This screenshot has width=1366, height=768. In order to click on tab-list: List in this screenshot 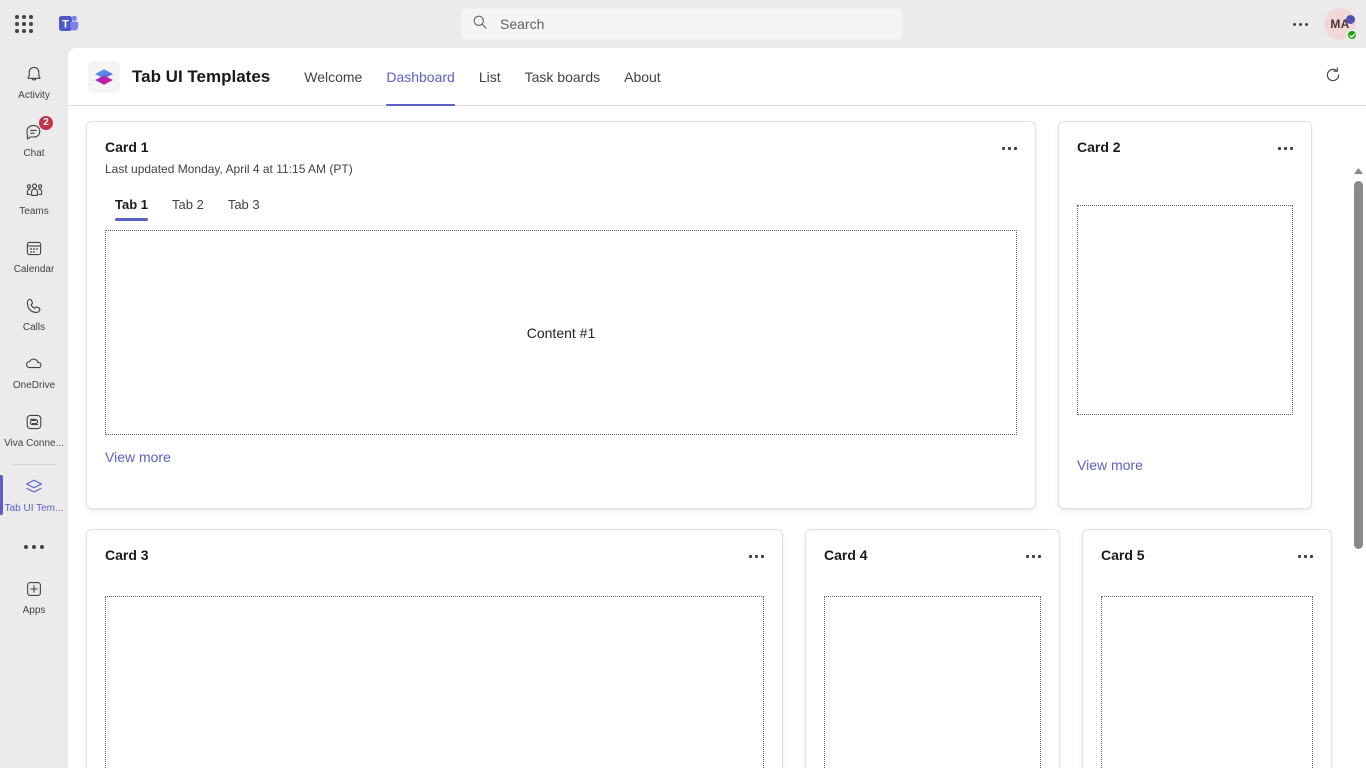, I will do `click(490, 77)`.